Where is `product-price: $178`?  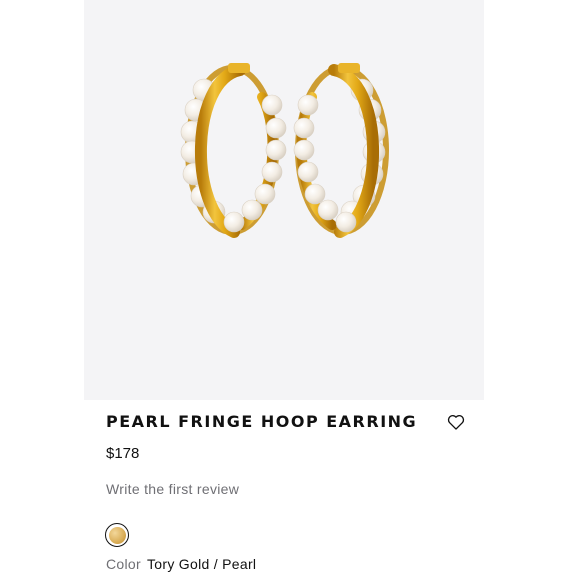 product-price: $178 is located at coordinates (123, 453).